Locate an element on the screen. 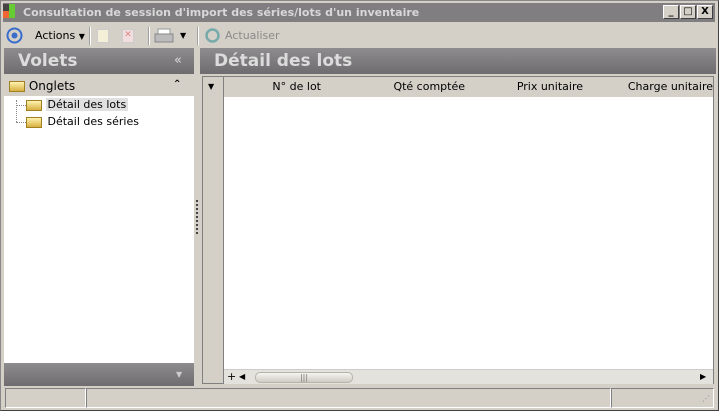  app-logo-icon is located at coordinates (9, 11).